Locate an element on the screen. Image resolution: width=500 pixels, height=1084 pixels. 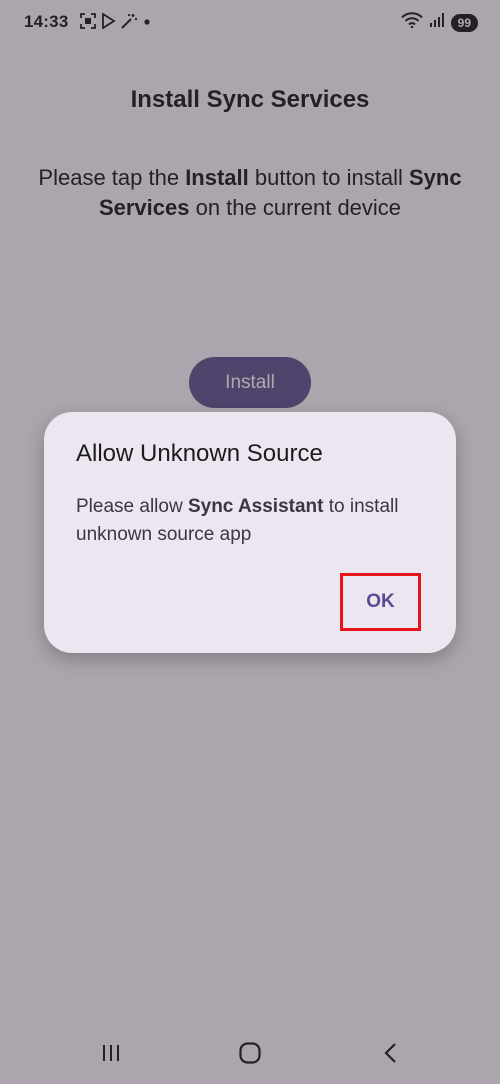
dialog-title: Allow Unknown Source is located at coordinates (199, 453).